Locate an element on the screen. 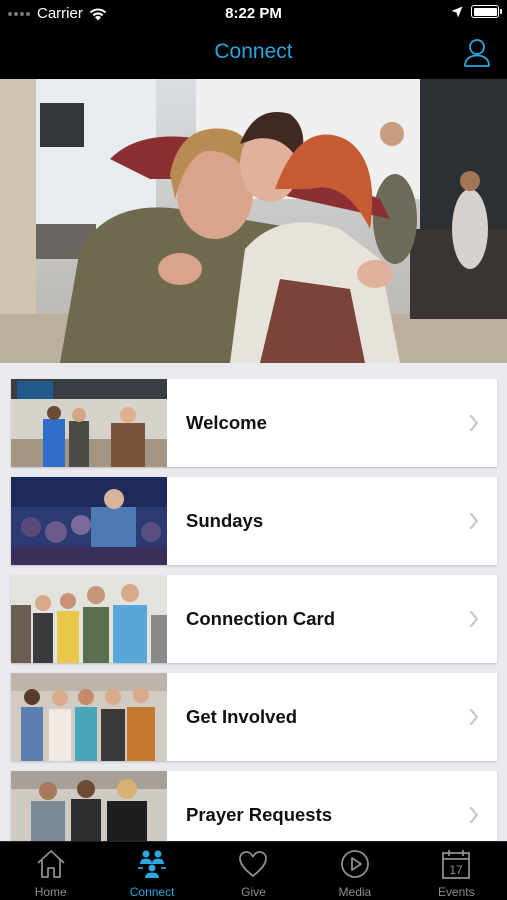 This screenshot has height=900, width=507. menu-item-welcome: Welcome is located at coordinates (254, 423).